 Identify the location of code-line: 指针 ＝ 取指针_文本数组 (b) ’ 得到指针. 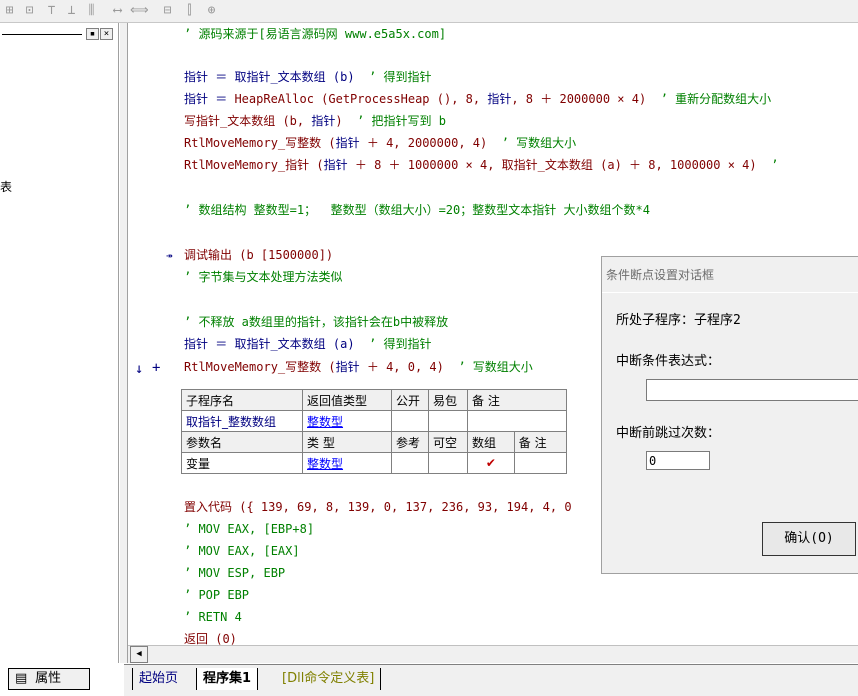
(308, 77).